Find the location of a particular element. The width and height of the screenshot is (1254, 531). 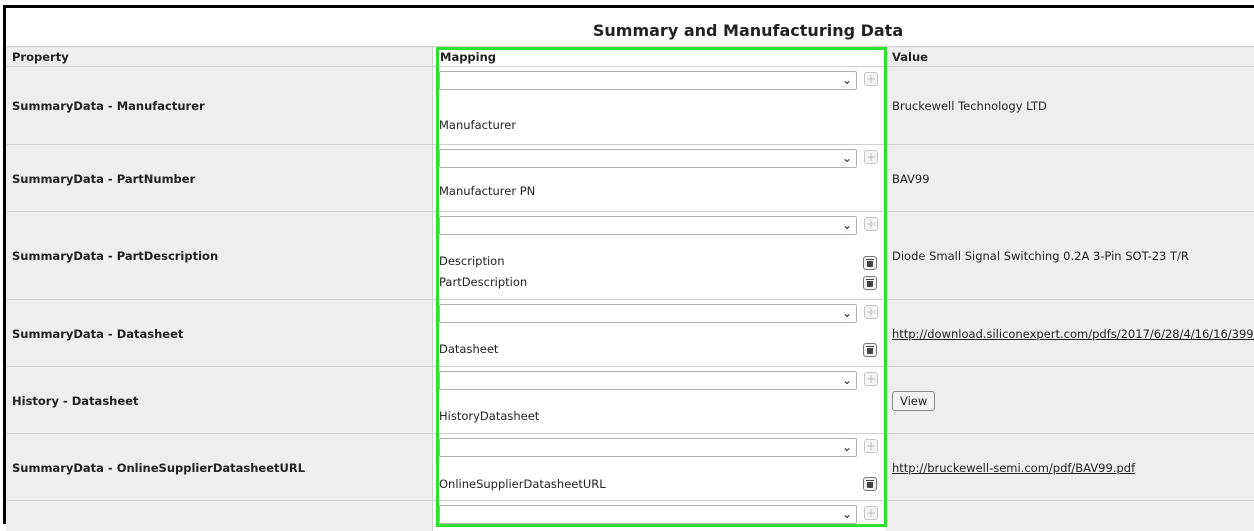

column-header-mapping: Mapping is located at coordinates (660, 57).